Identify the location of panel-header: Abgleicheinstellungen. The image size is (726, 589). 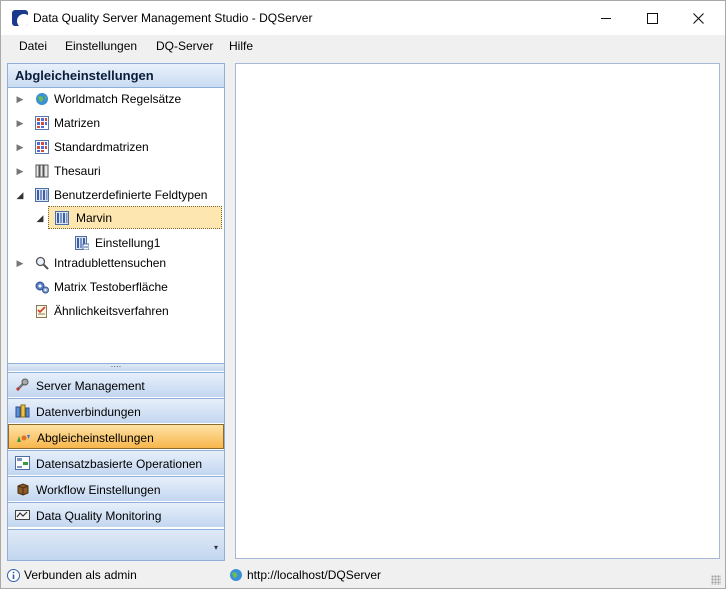
(116, 76).